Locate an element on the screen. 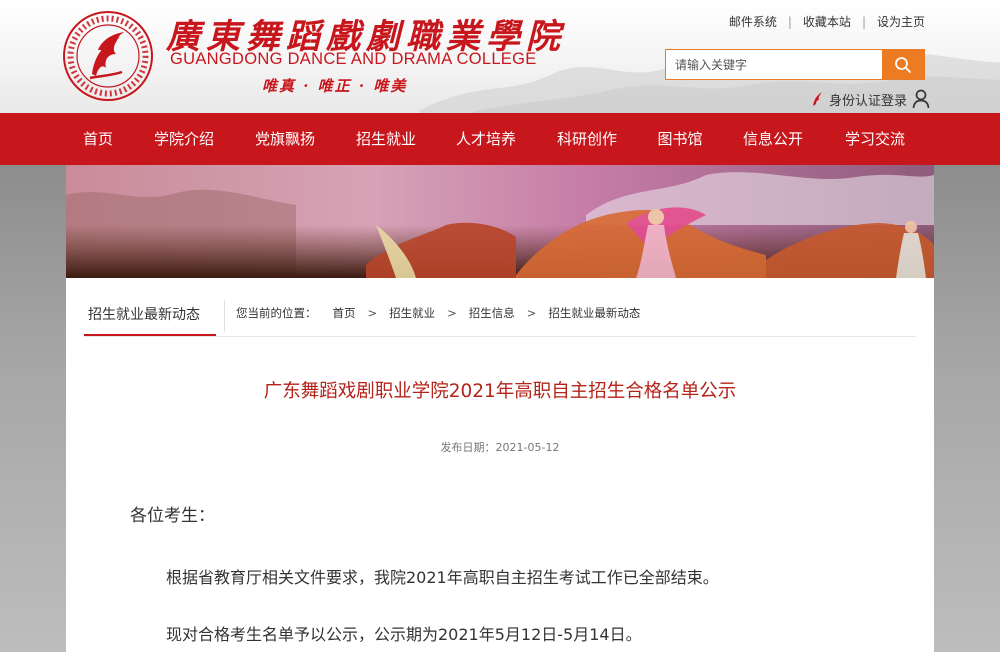  search-button is located at coordinates (903, 64).